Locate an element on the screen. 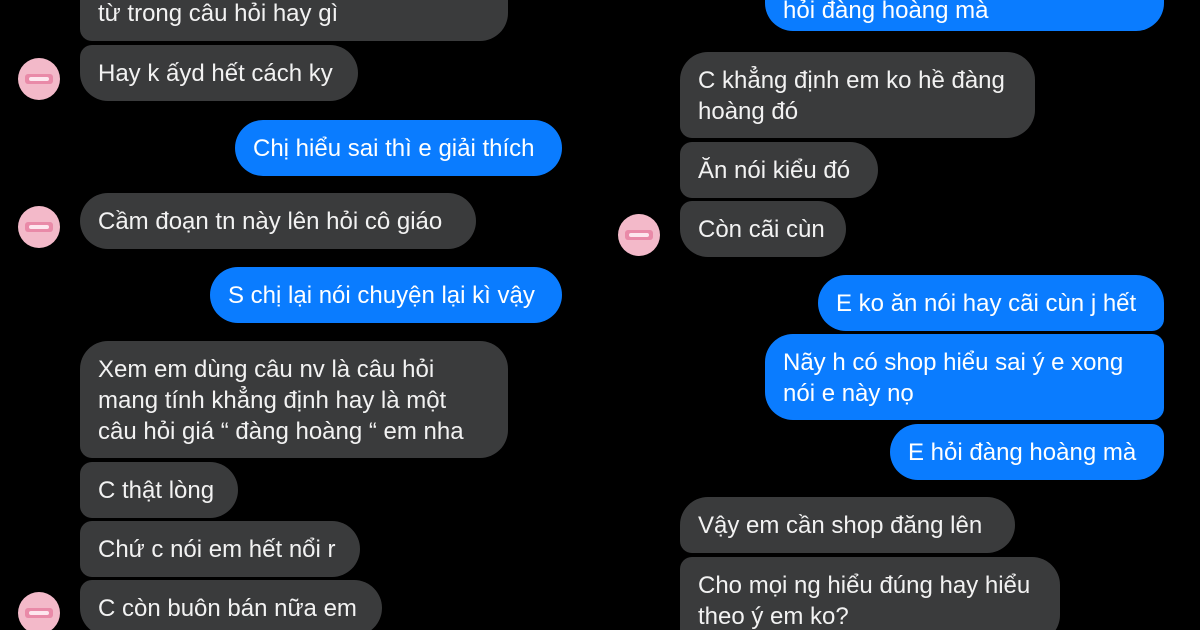 This screenshot has height=630, width=1200. message-incoming: Còn cãi cùn is located at coordinates (763, 229).